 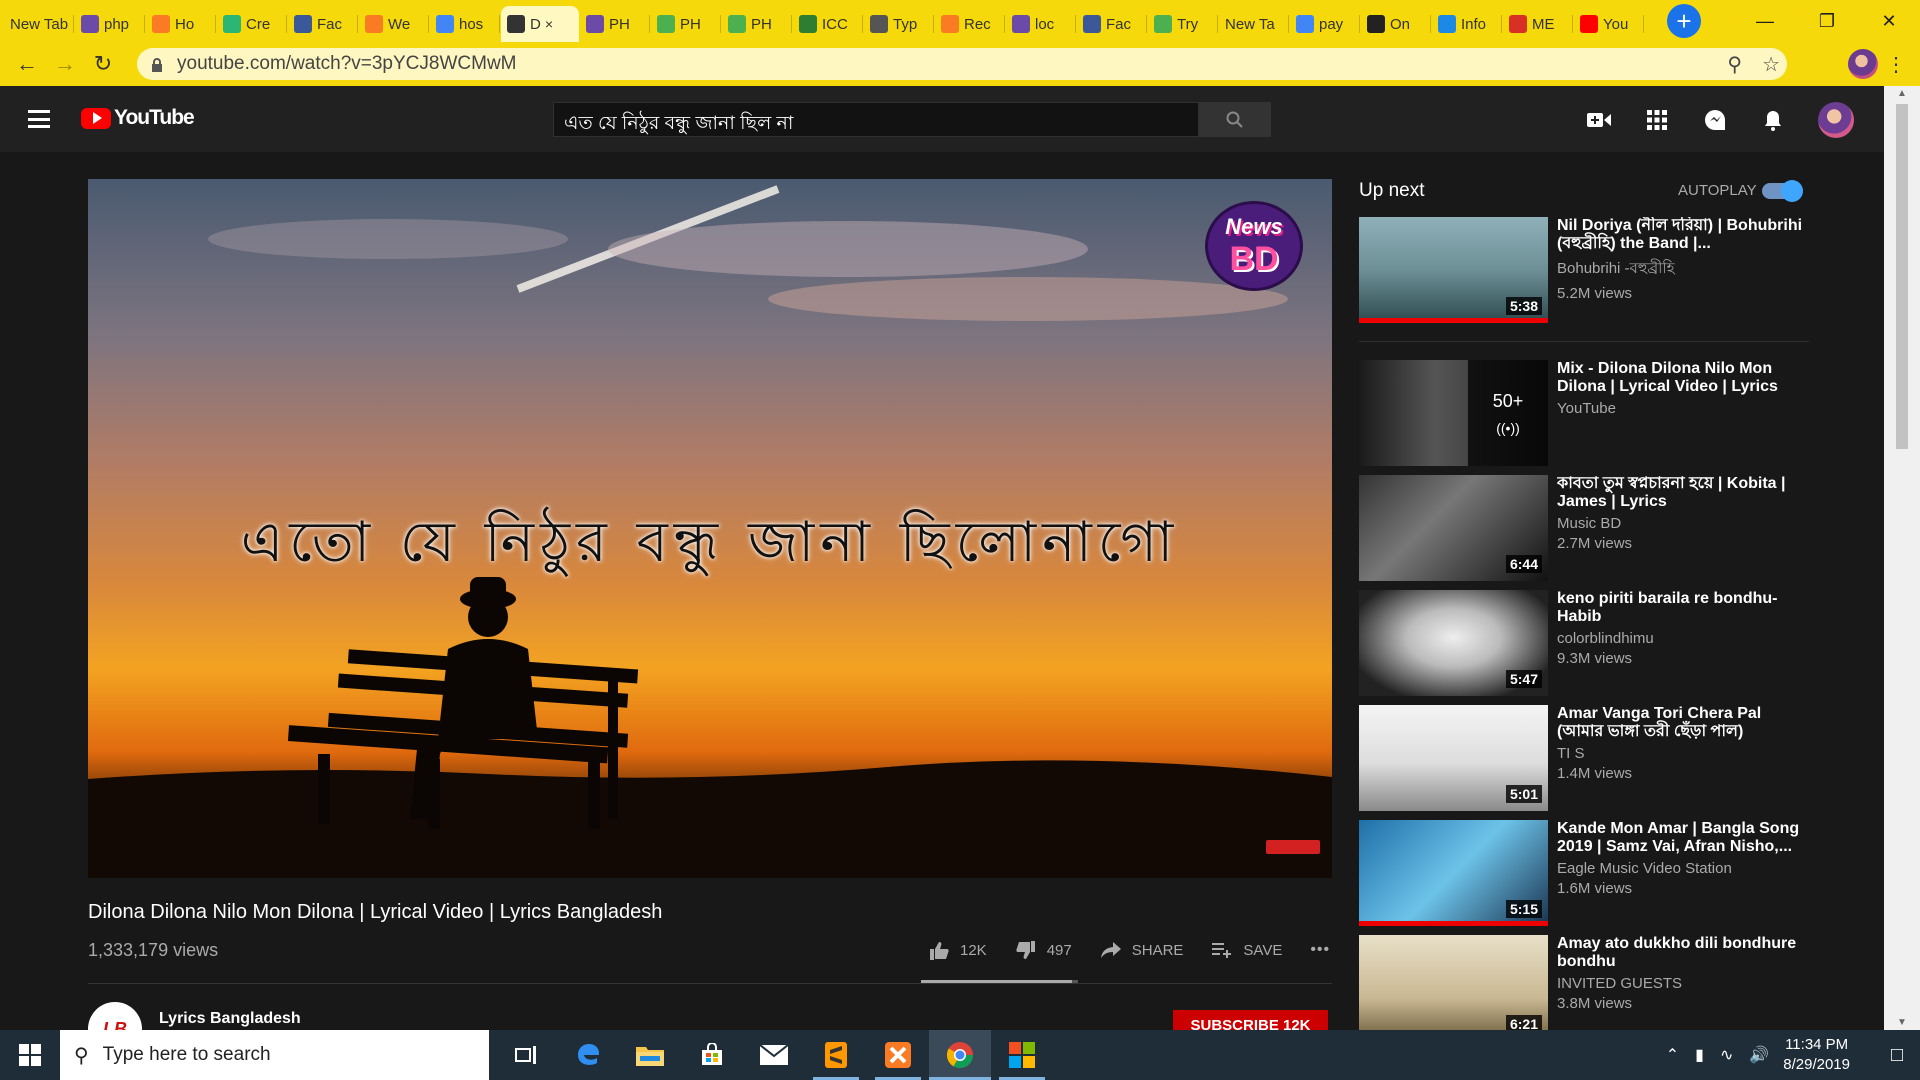 What do you see at coordinates (1715, 120) in the screenshot?
I see `messages-icon` at bounding box center [1715, 120].